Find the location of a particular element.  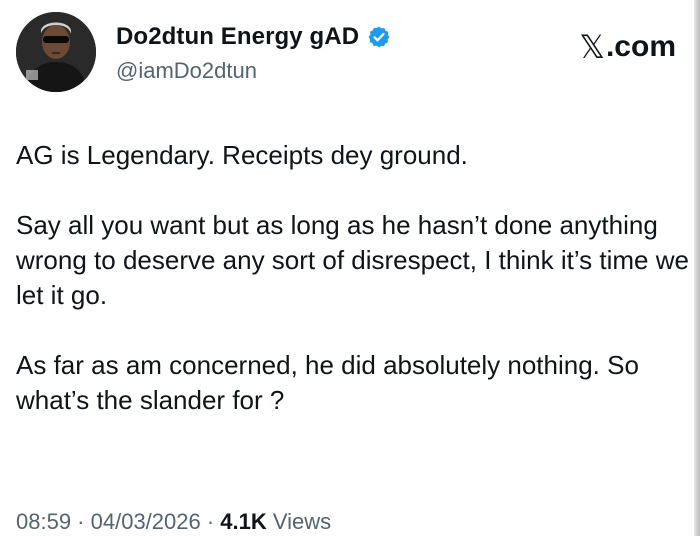

tweet-meta: 08:59 · 04/03/2026 · 4.1K Views is located at coordinates (173, 522).